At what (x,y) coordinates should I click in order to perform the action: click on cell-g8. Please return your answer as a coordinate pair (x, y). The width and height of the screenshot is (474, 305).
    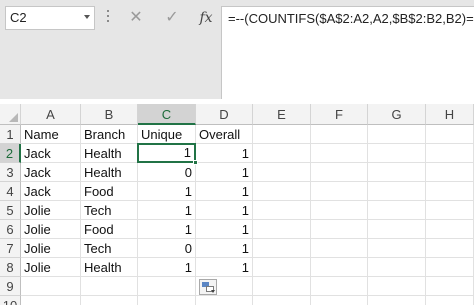
    Looking at the image, I should click on (397, 267).